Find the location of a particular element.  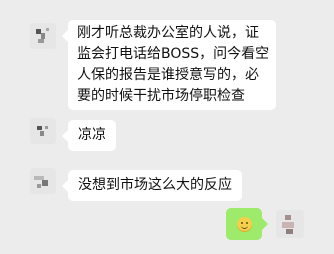

self-avatar is located at coordinates (290, 224).